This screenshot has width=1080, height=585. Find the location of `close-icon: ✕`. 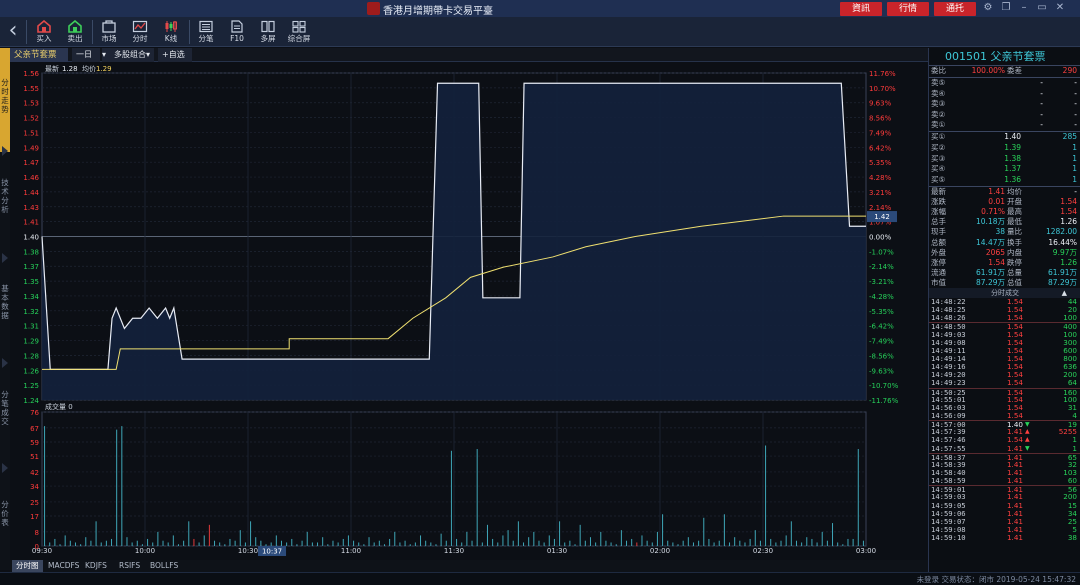

close-icon: ✕ is located at coordinates (1060, 8).